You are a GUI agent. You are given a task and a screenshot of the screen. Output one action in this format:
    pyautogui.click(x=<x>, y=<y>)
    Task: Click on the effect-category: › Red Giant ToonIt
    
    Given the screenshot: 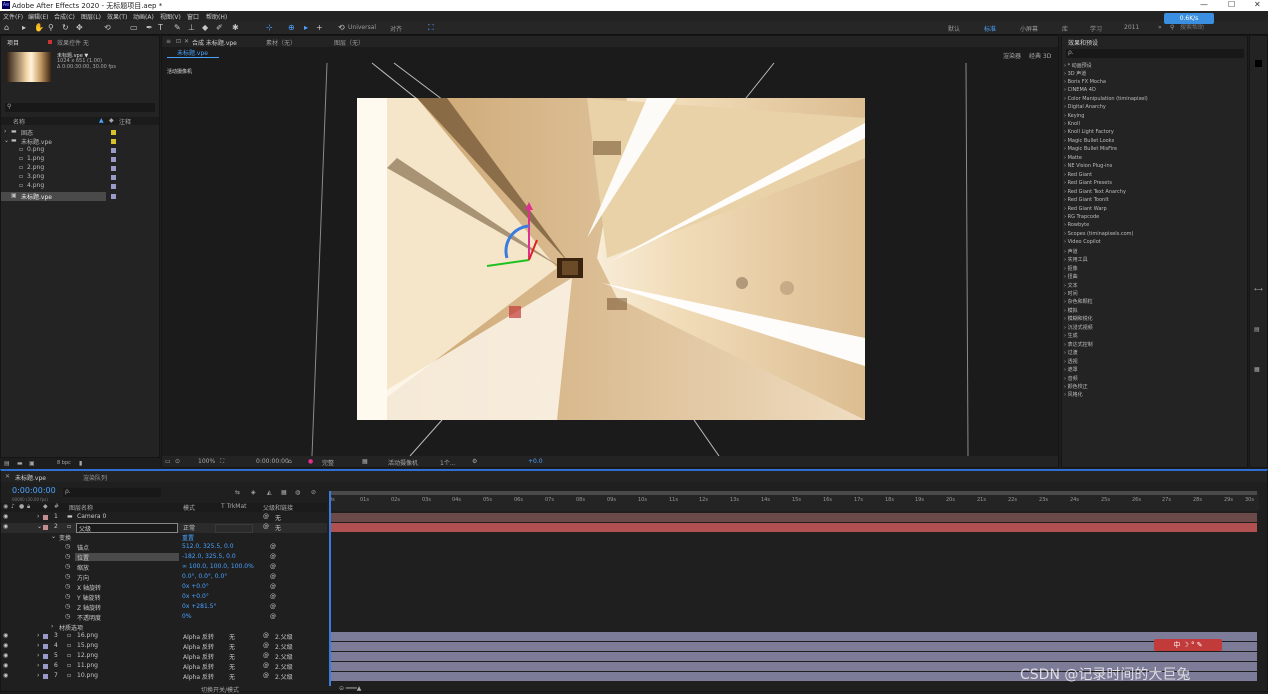 What is the action you would take?
    pyautogui.click(x=1086, y=200)
    